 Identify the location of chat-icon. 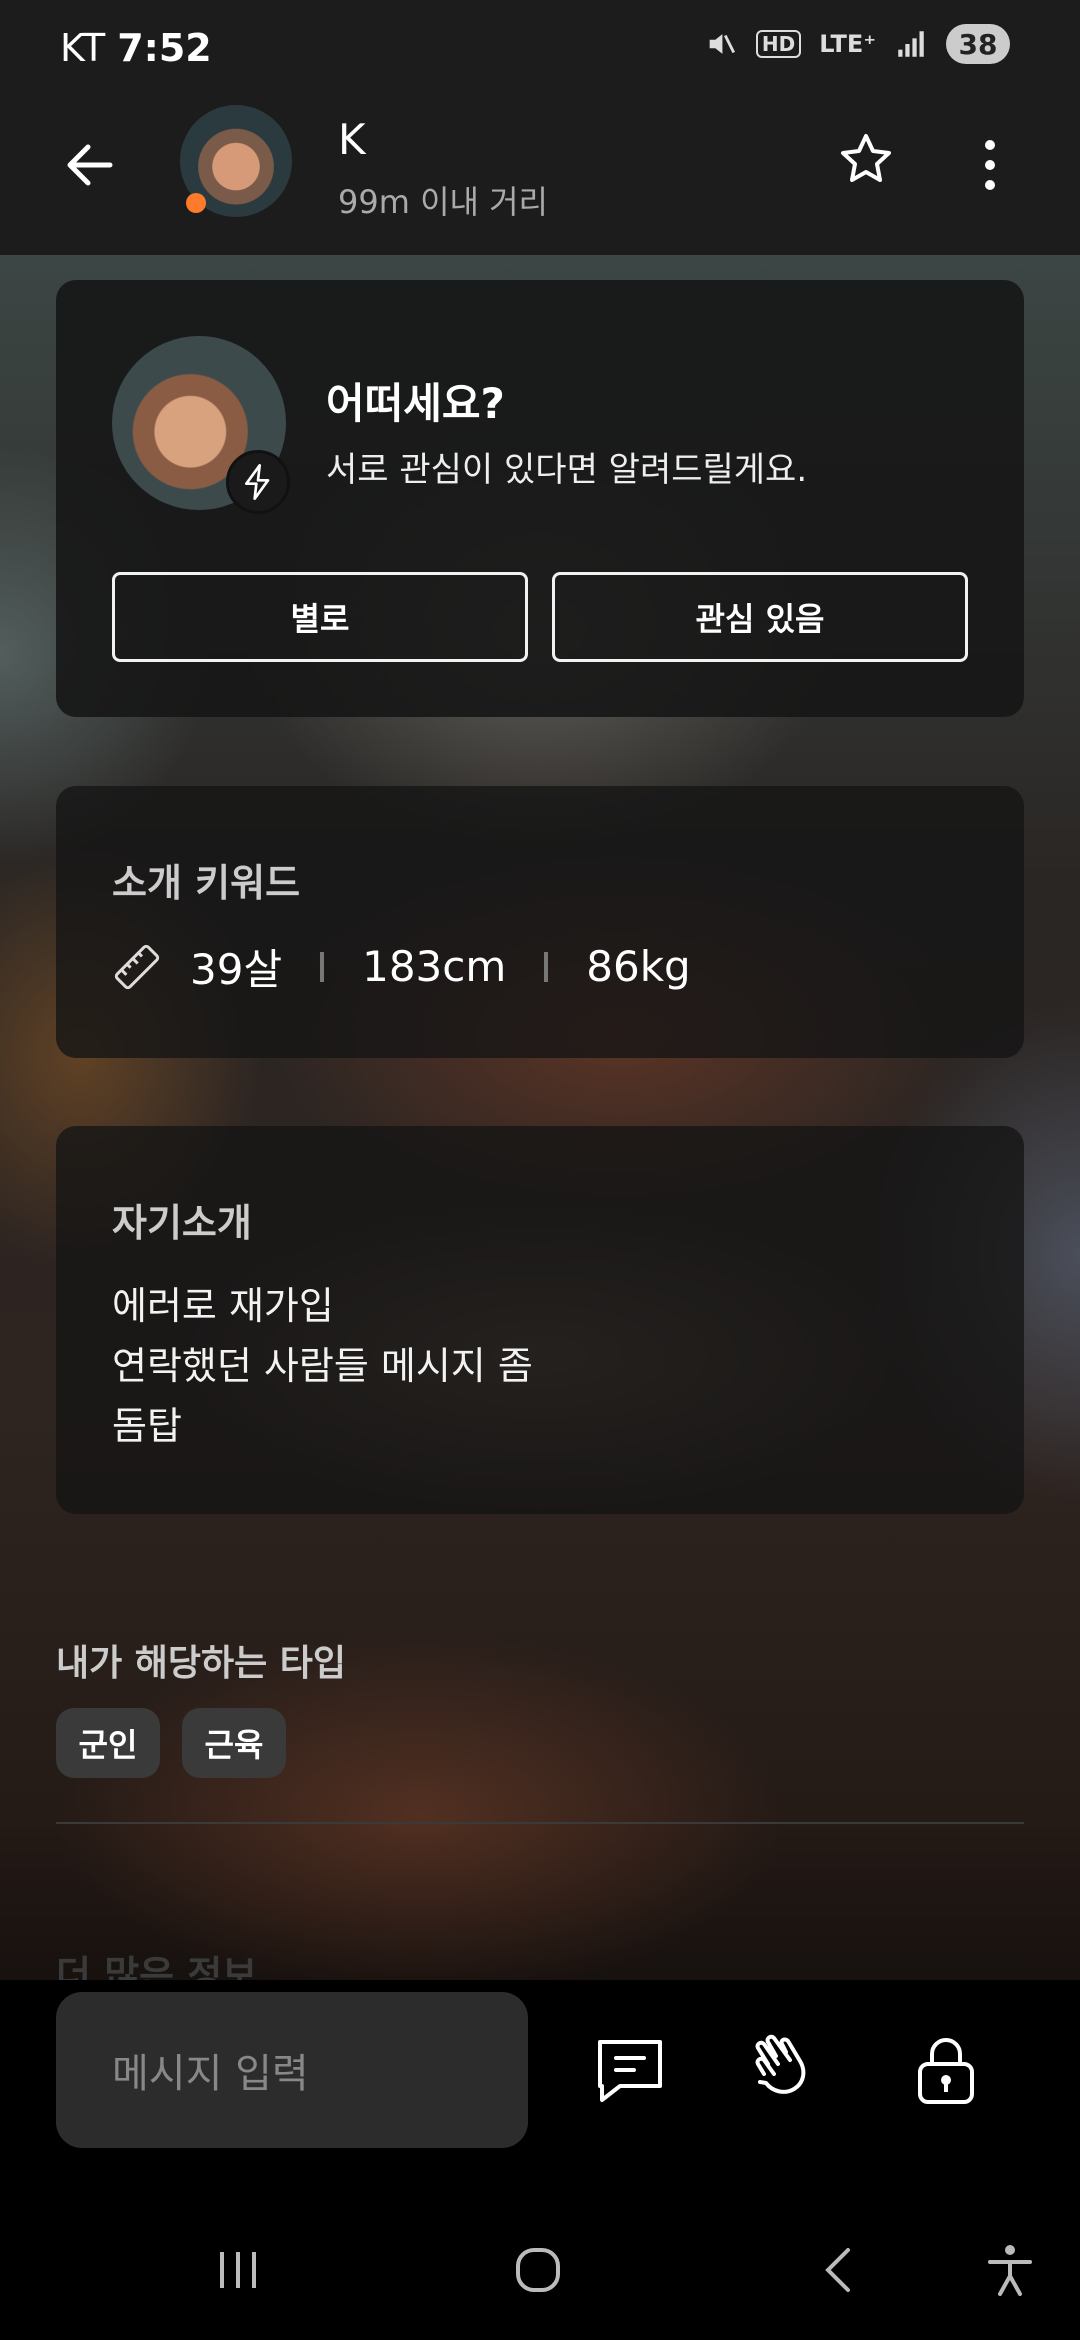
(630, 2070).